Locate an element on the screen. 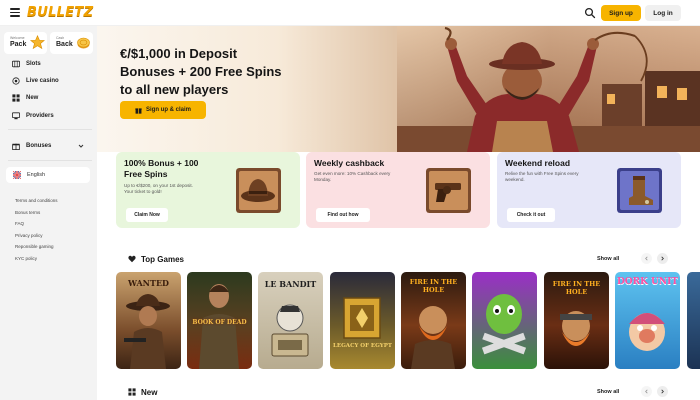 The image size is (700, 400). chevron-down-icon is located at coordinates (81, 146).